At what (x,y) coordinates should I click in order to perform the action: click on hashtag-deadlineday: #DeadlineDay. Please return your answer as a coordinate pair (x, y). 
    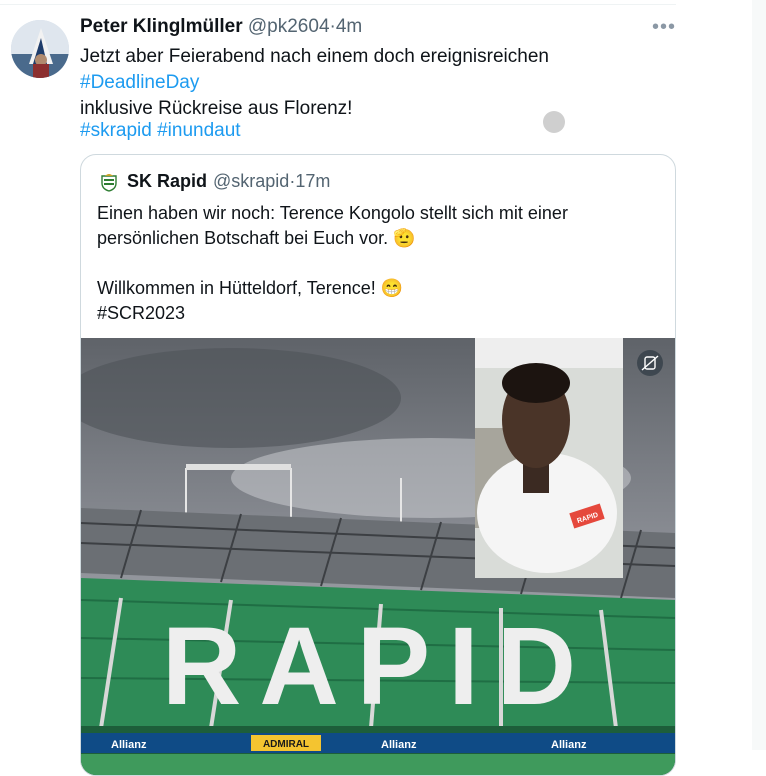
    Looking at the image, I should click on (139, 82).